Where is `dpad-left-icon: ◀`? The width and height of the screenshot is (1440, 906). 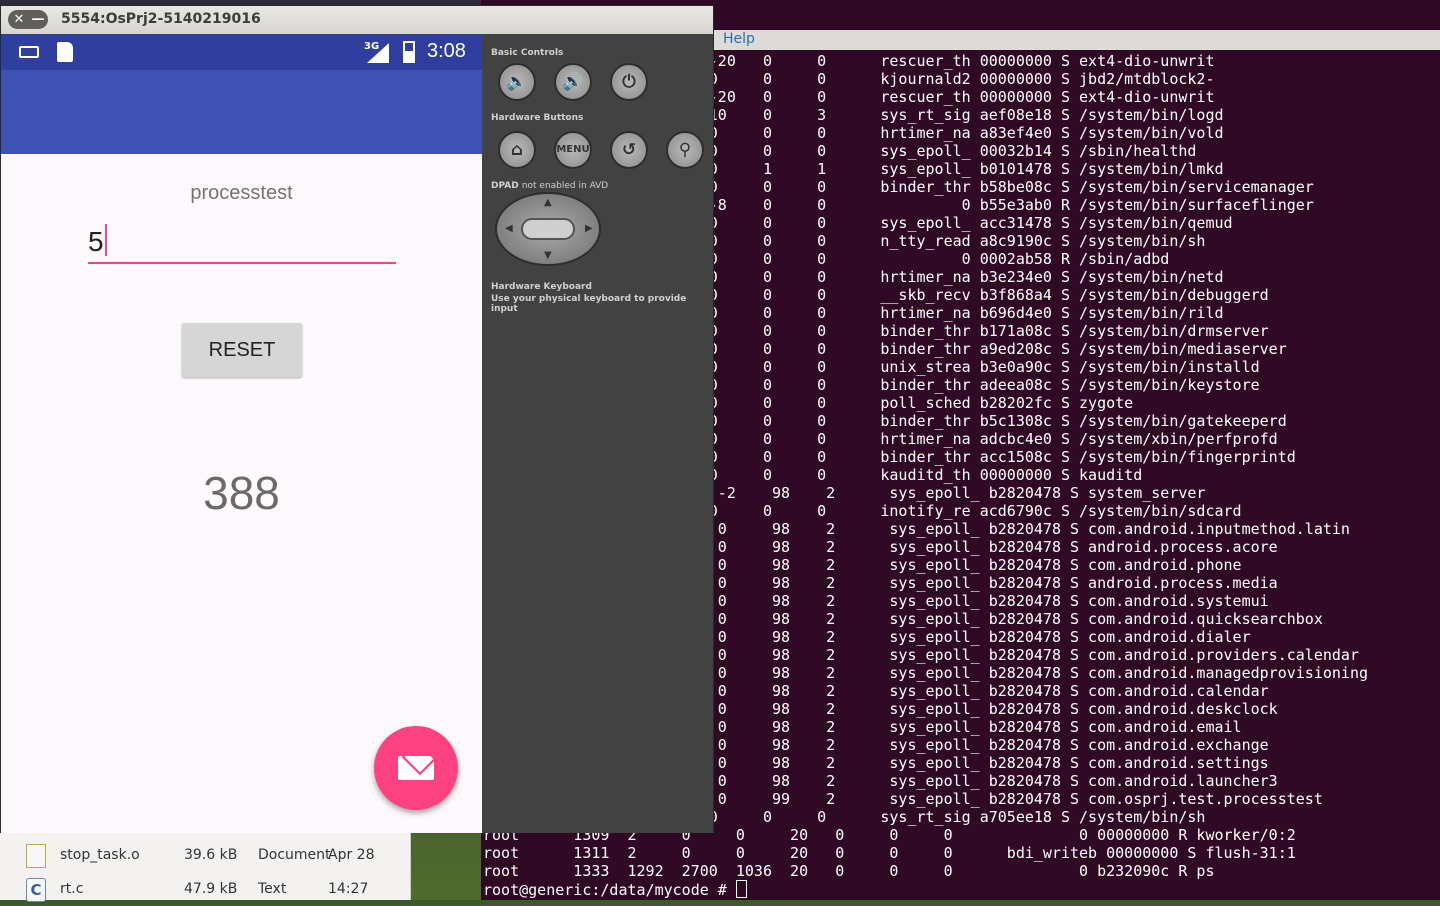 dpad-left-icon: ◀ is located at coordinates (509, 228).